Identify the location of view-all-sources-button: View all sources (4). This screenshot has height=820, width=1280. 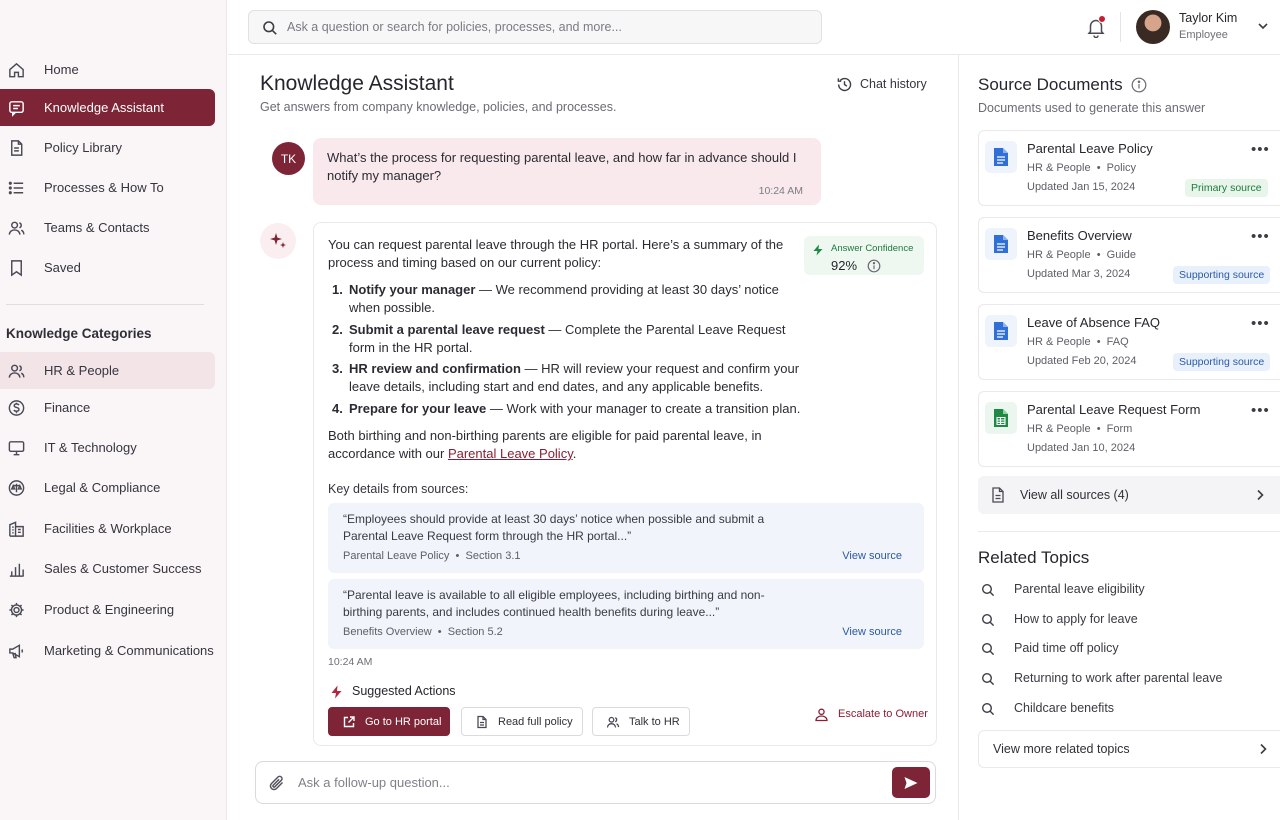
(1129, 495).